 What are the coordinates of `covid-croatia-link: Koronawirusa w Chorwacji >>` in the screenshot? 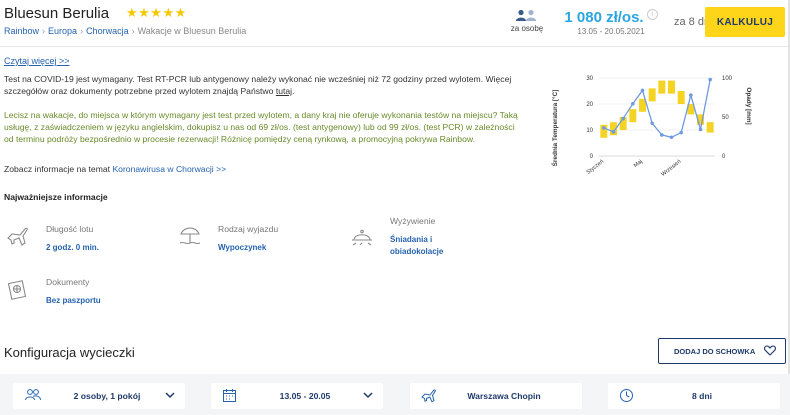 It's located at (169, 169).